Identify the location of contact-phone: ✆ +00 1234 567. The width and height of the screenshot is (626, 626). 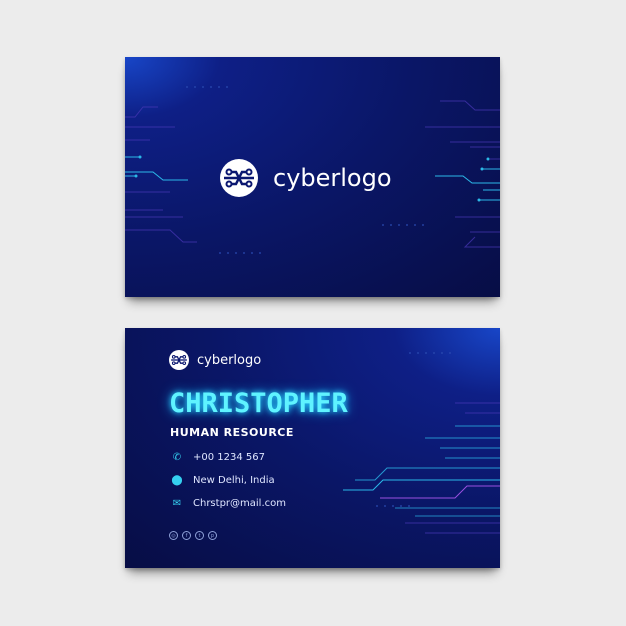
(218, 457).